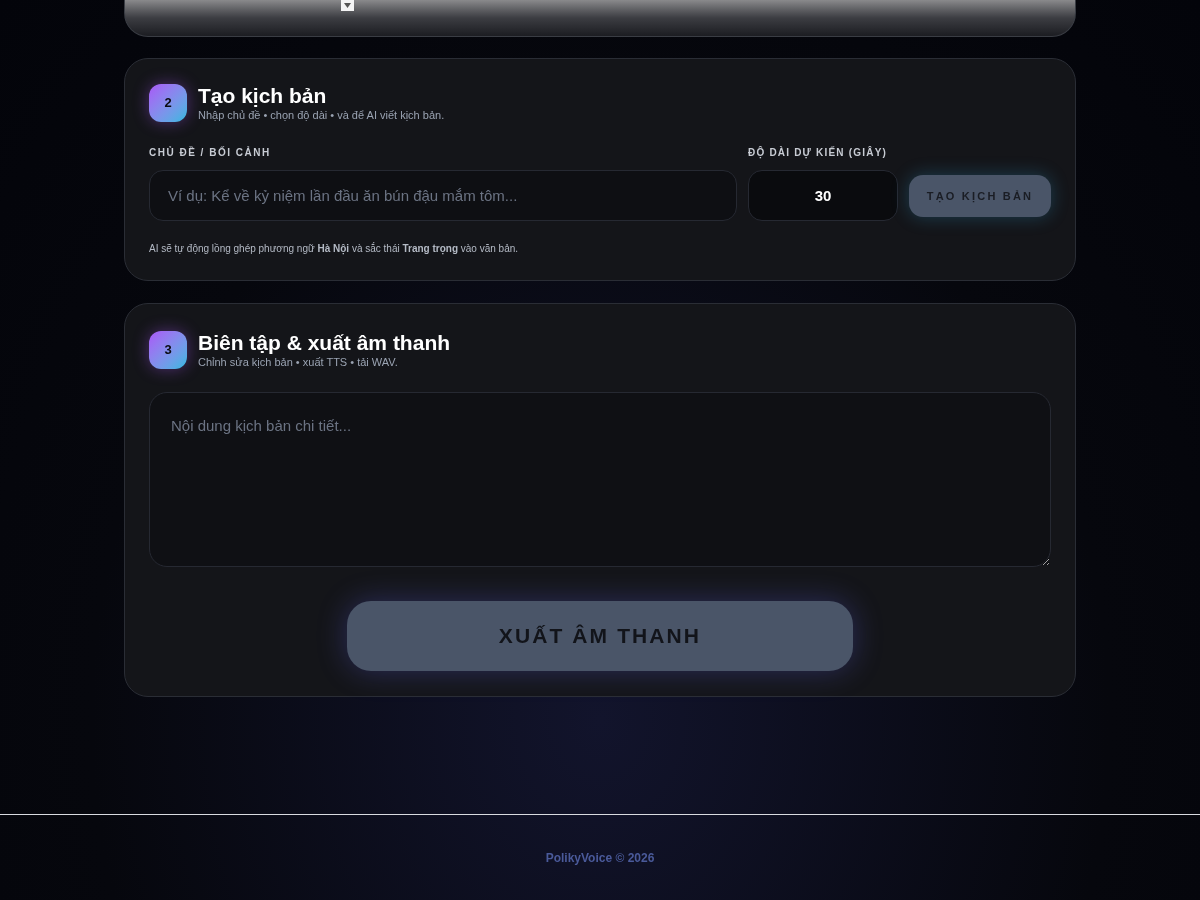  I want to click on step-number-badge: 2, so click(168, 103).